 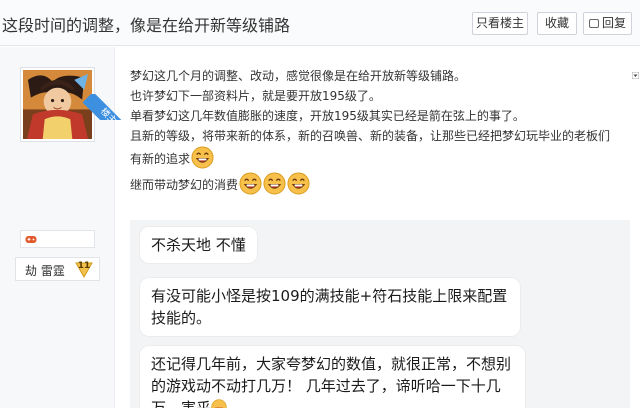 I want to click on level-strip, so click(x=57, y=239).